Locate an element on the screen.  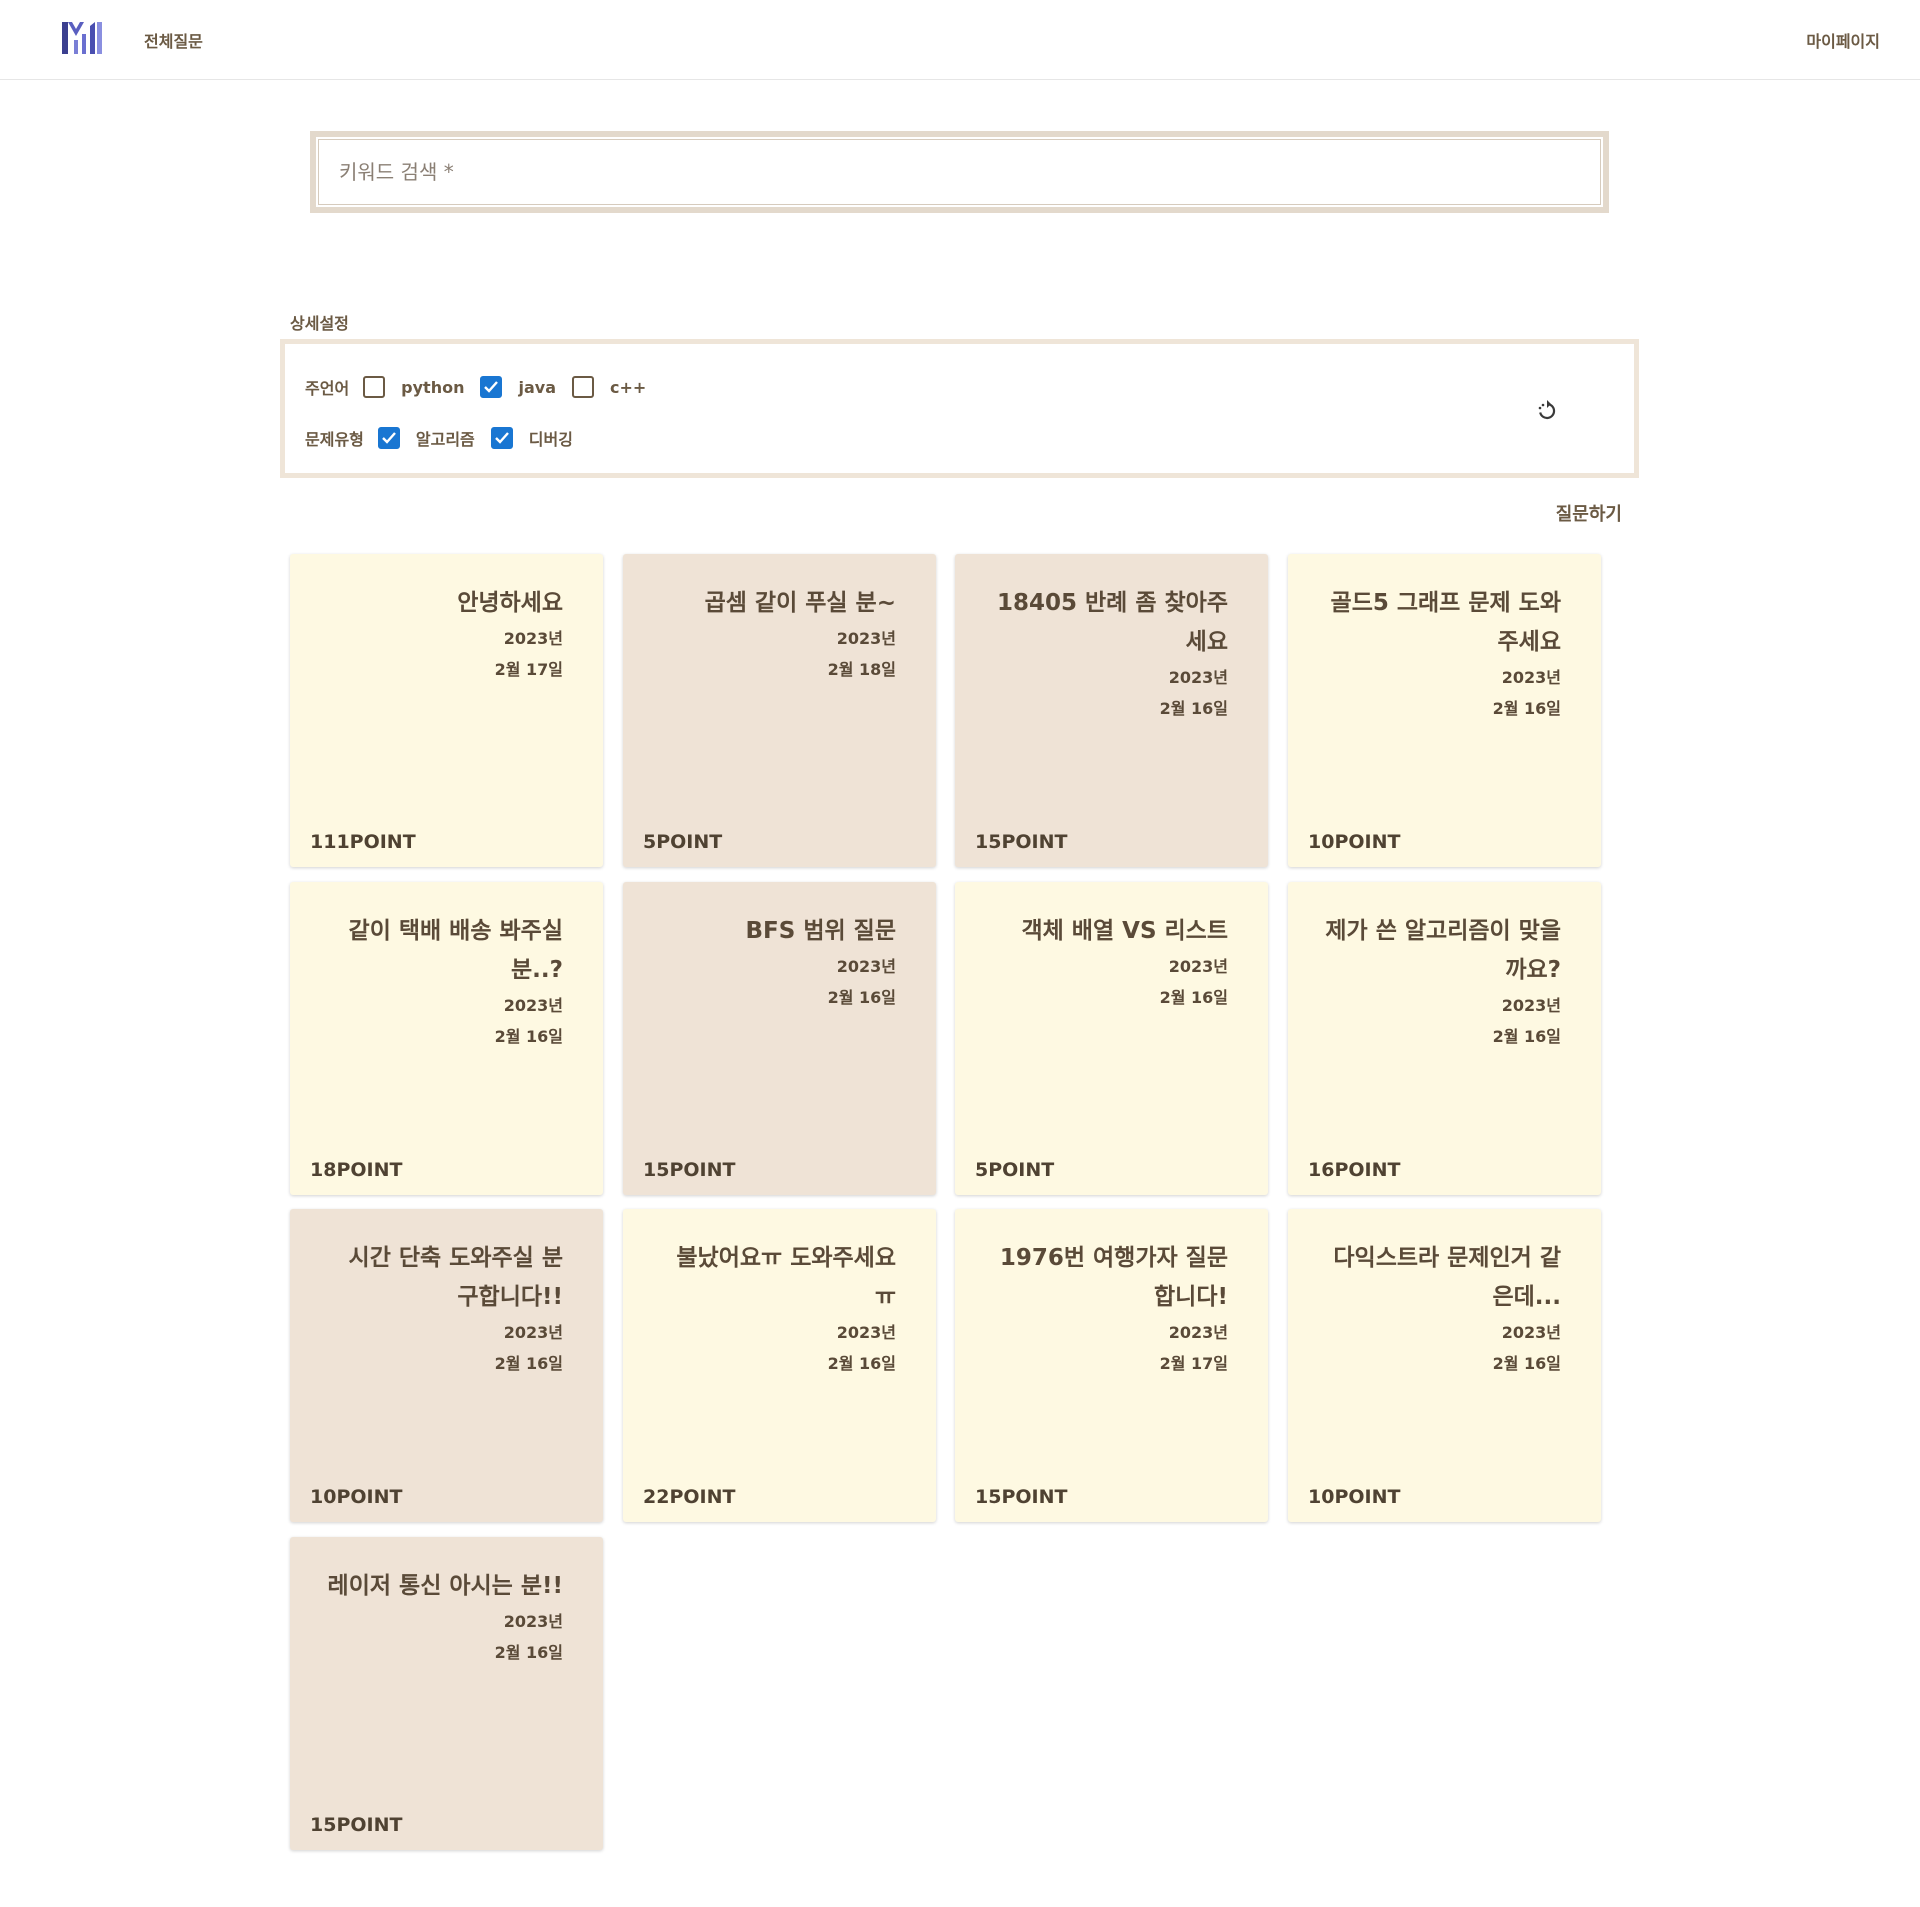
python-label: python is located at coordinates (433, 387).